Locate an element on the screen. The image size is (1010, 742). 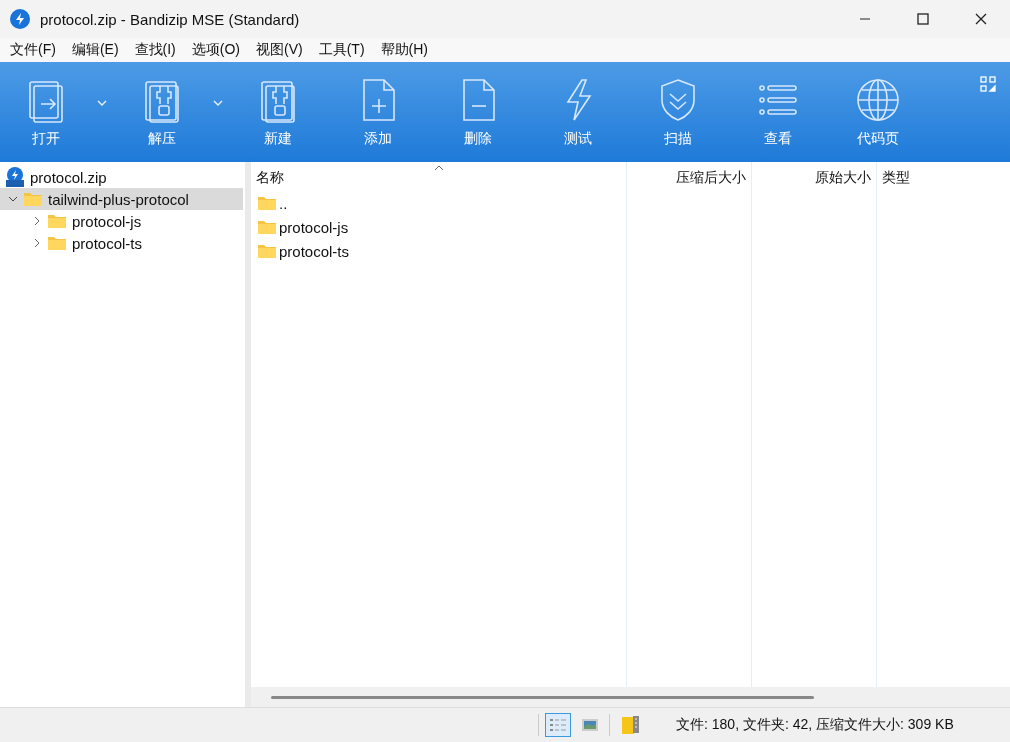
details-view-button is located at coordinates (558, 725).